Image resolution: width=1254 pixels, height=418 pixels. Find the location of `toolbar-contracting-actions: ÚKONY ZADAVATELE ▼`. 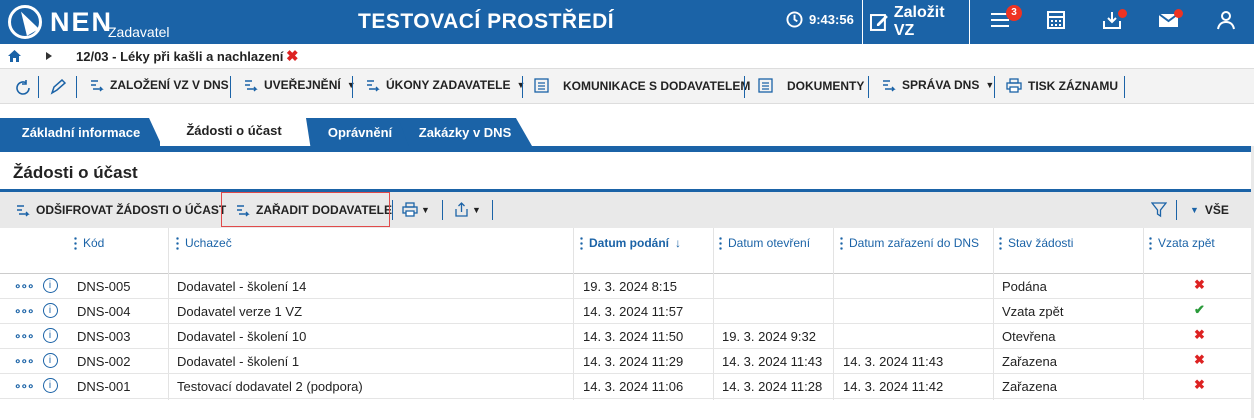

toolbar-contracting-actions: ÚKONY ZADAVATELE ▼ is located at coordinates (445, 85).